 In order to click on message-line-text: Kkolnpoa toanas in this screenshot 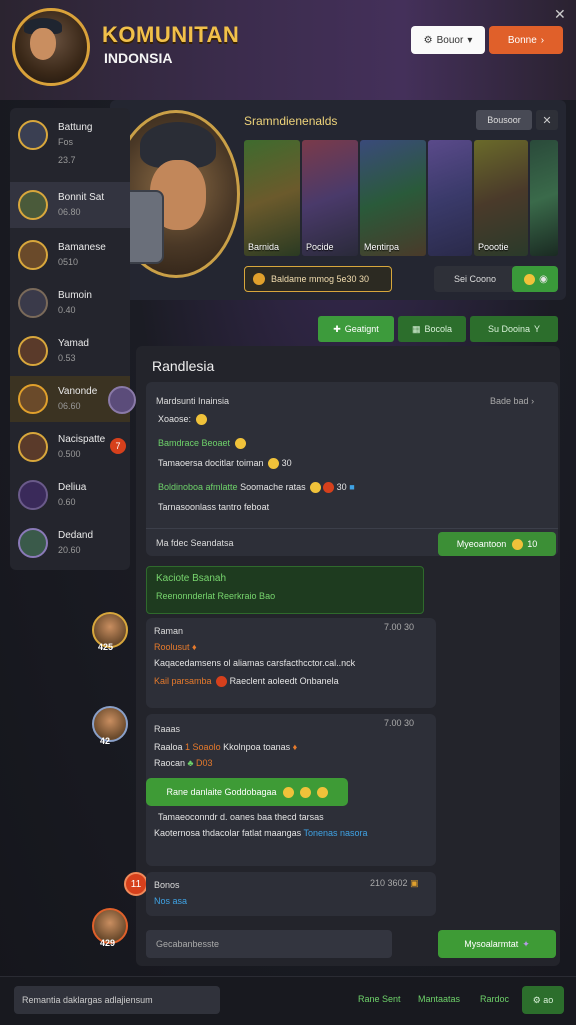, I will do `click(257, 747)`.